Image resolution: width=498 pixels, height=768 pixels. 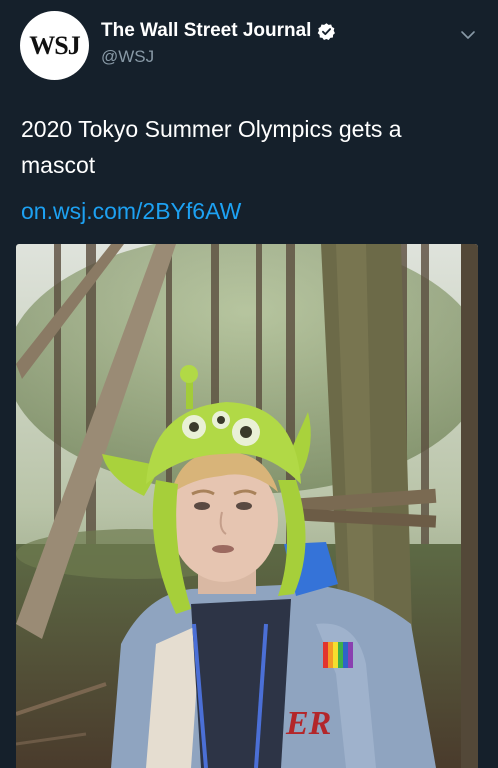 I want to click on author-name-row: The Wall Street Journal, so click(x=218, y=31).